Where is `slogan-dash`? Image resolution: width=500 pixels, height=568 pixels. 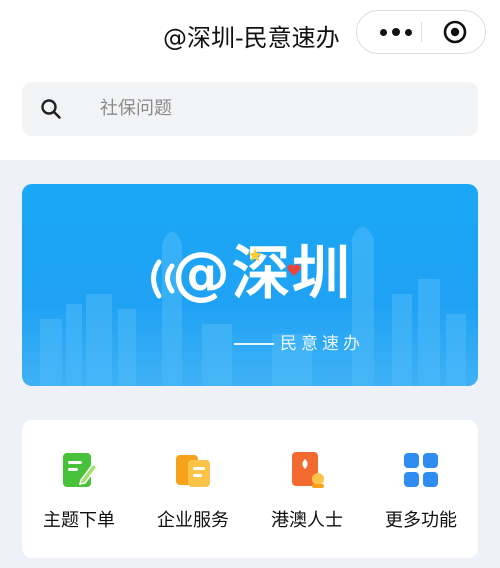 slogan-dash is located at coordinates (254, 344).